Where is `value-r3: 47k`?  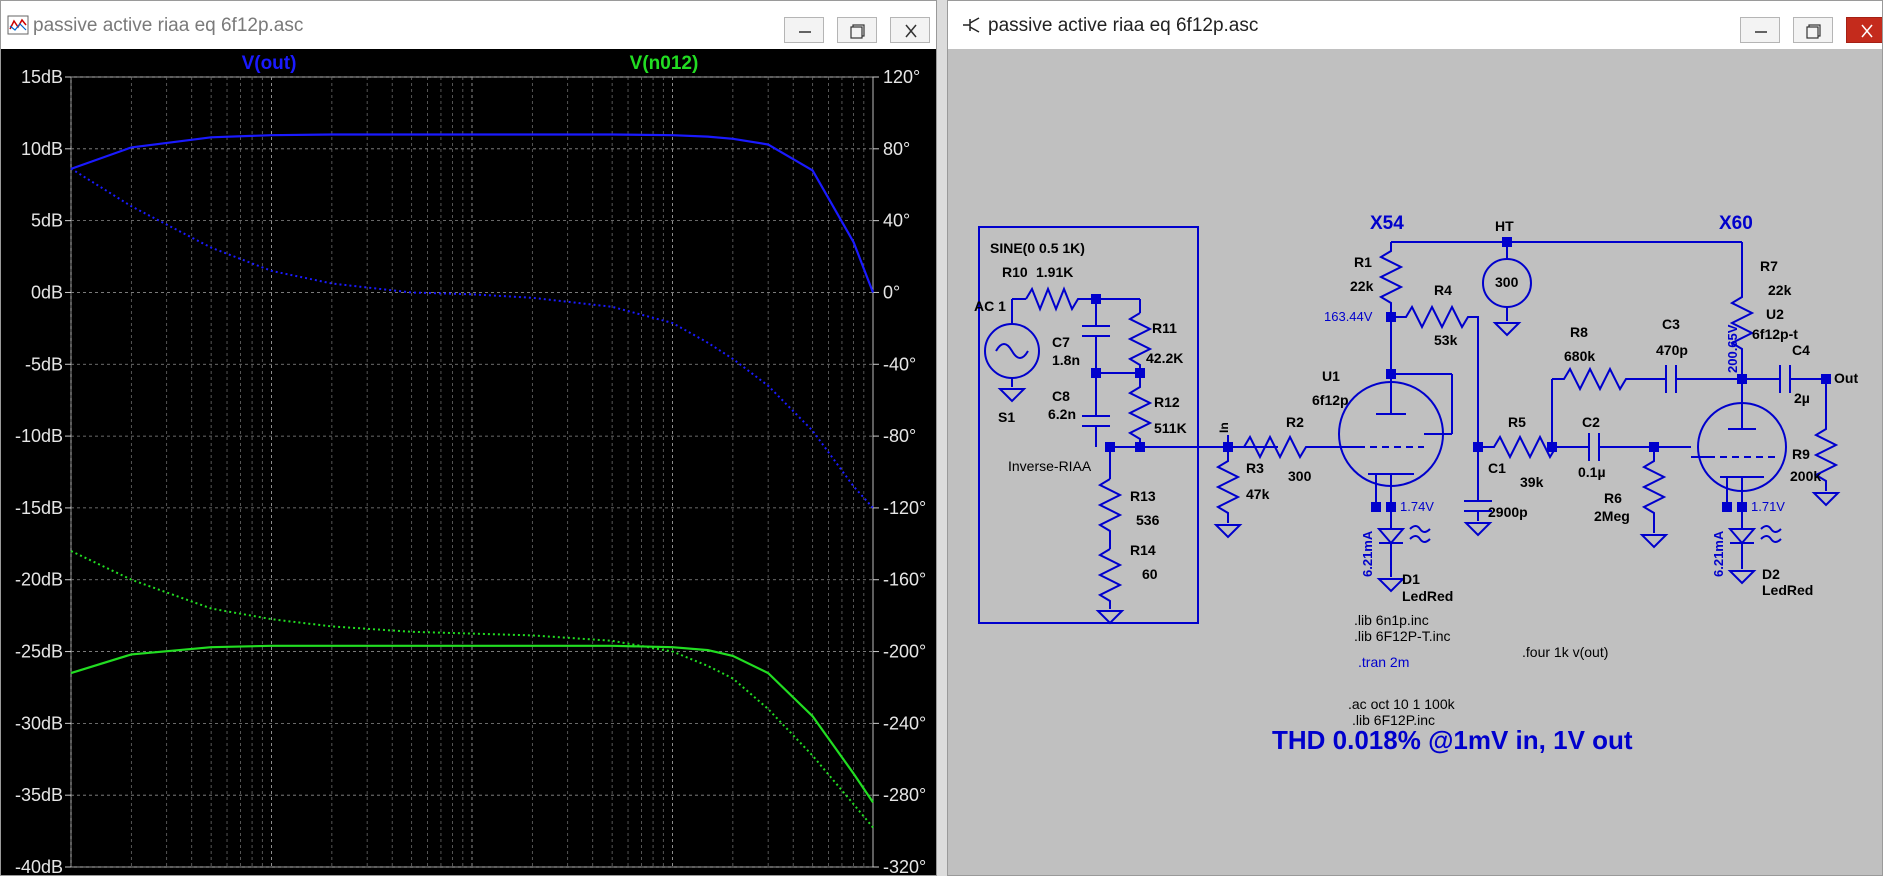 value-r3: 47k is located at coordinates (1258, 494).